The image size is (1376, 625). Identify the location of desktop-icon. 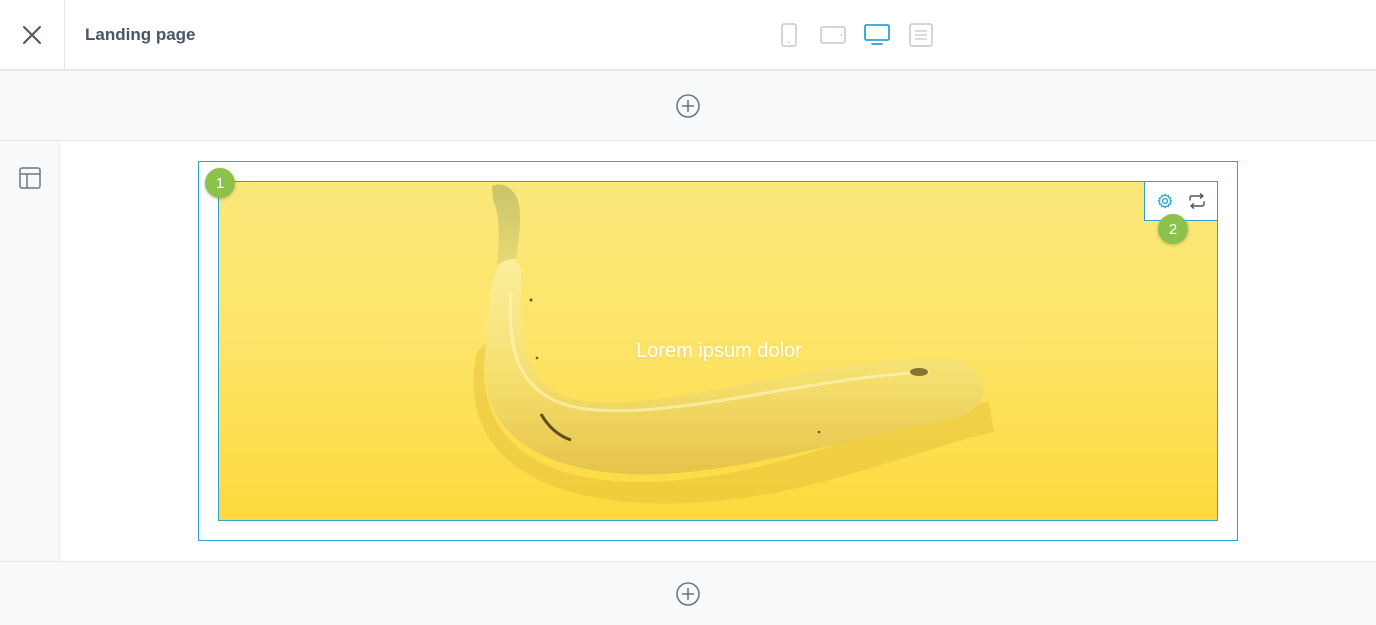
(877, 34).